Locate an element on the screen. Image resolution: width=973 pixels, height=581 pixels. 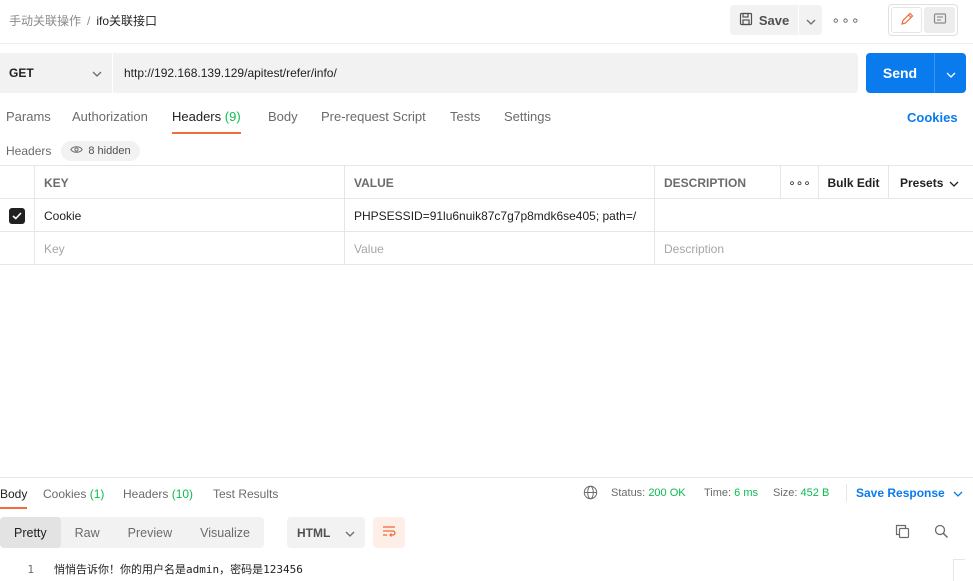
row-description is located at coordinates (814, 215).